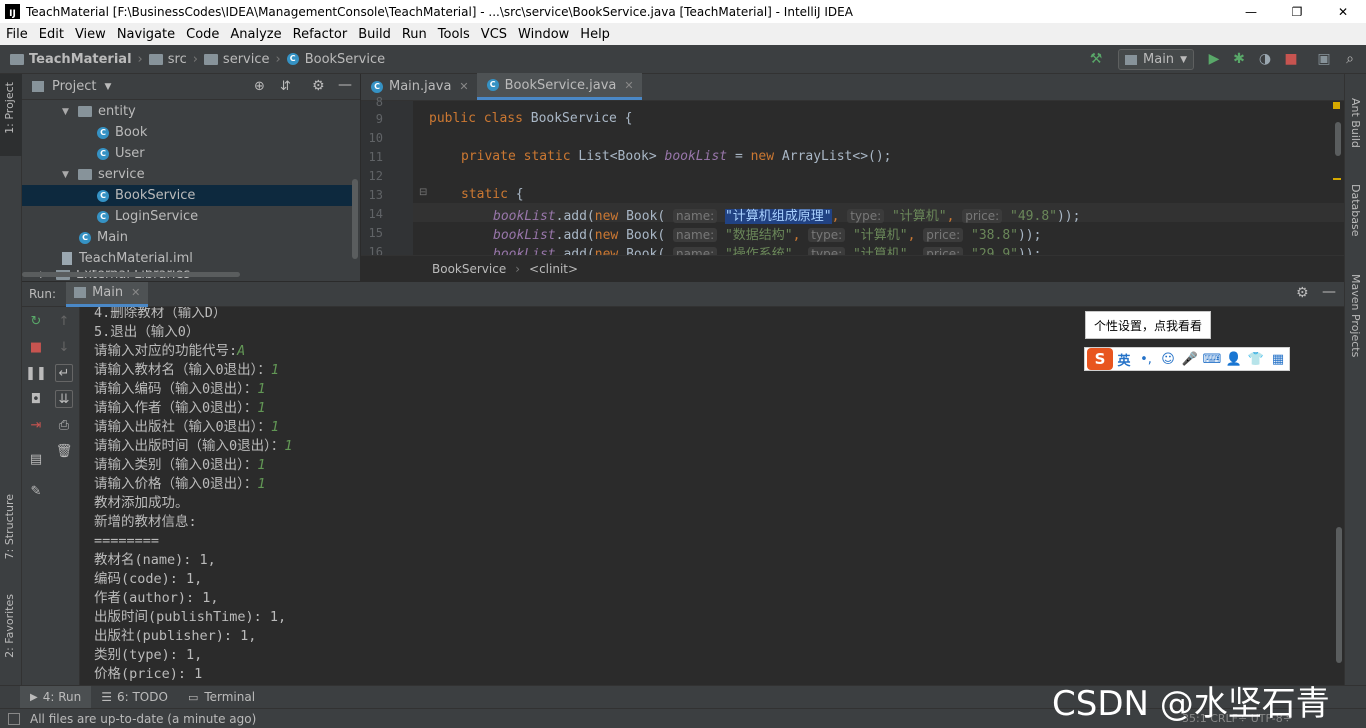 The height and width of the screenshot is (728, 1366). I want to click on menu-build: Build, so click(374, 34).